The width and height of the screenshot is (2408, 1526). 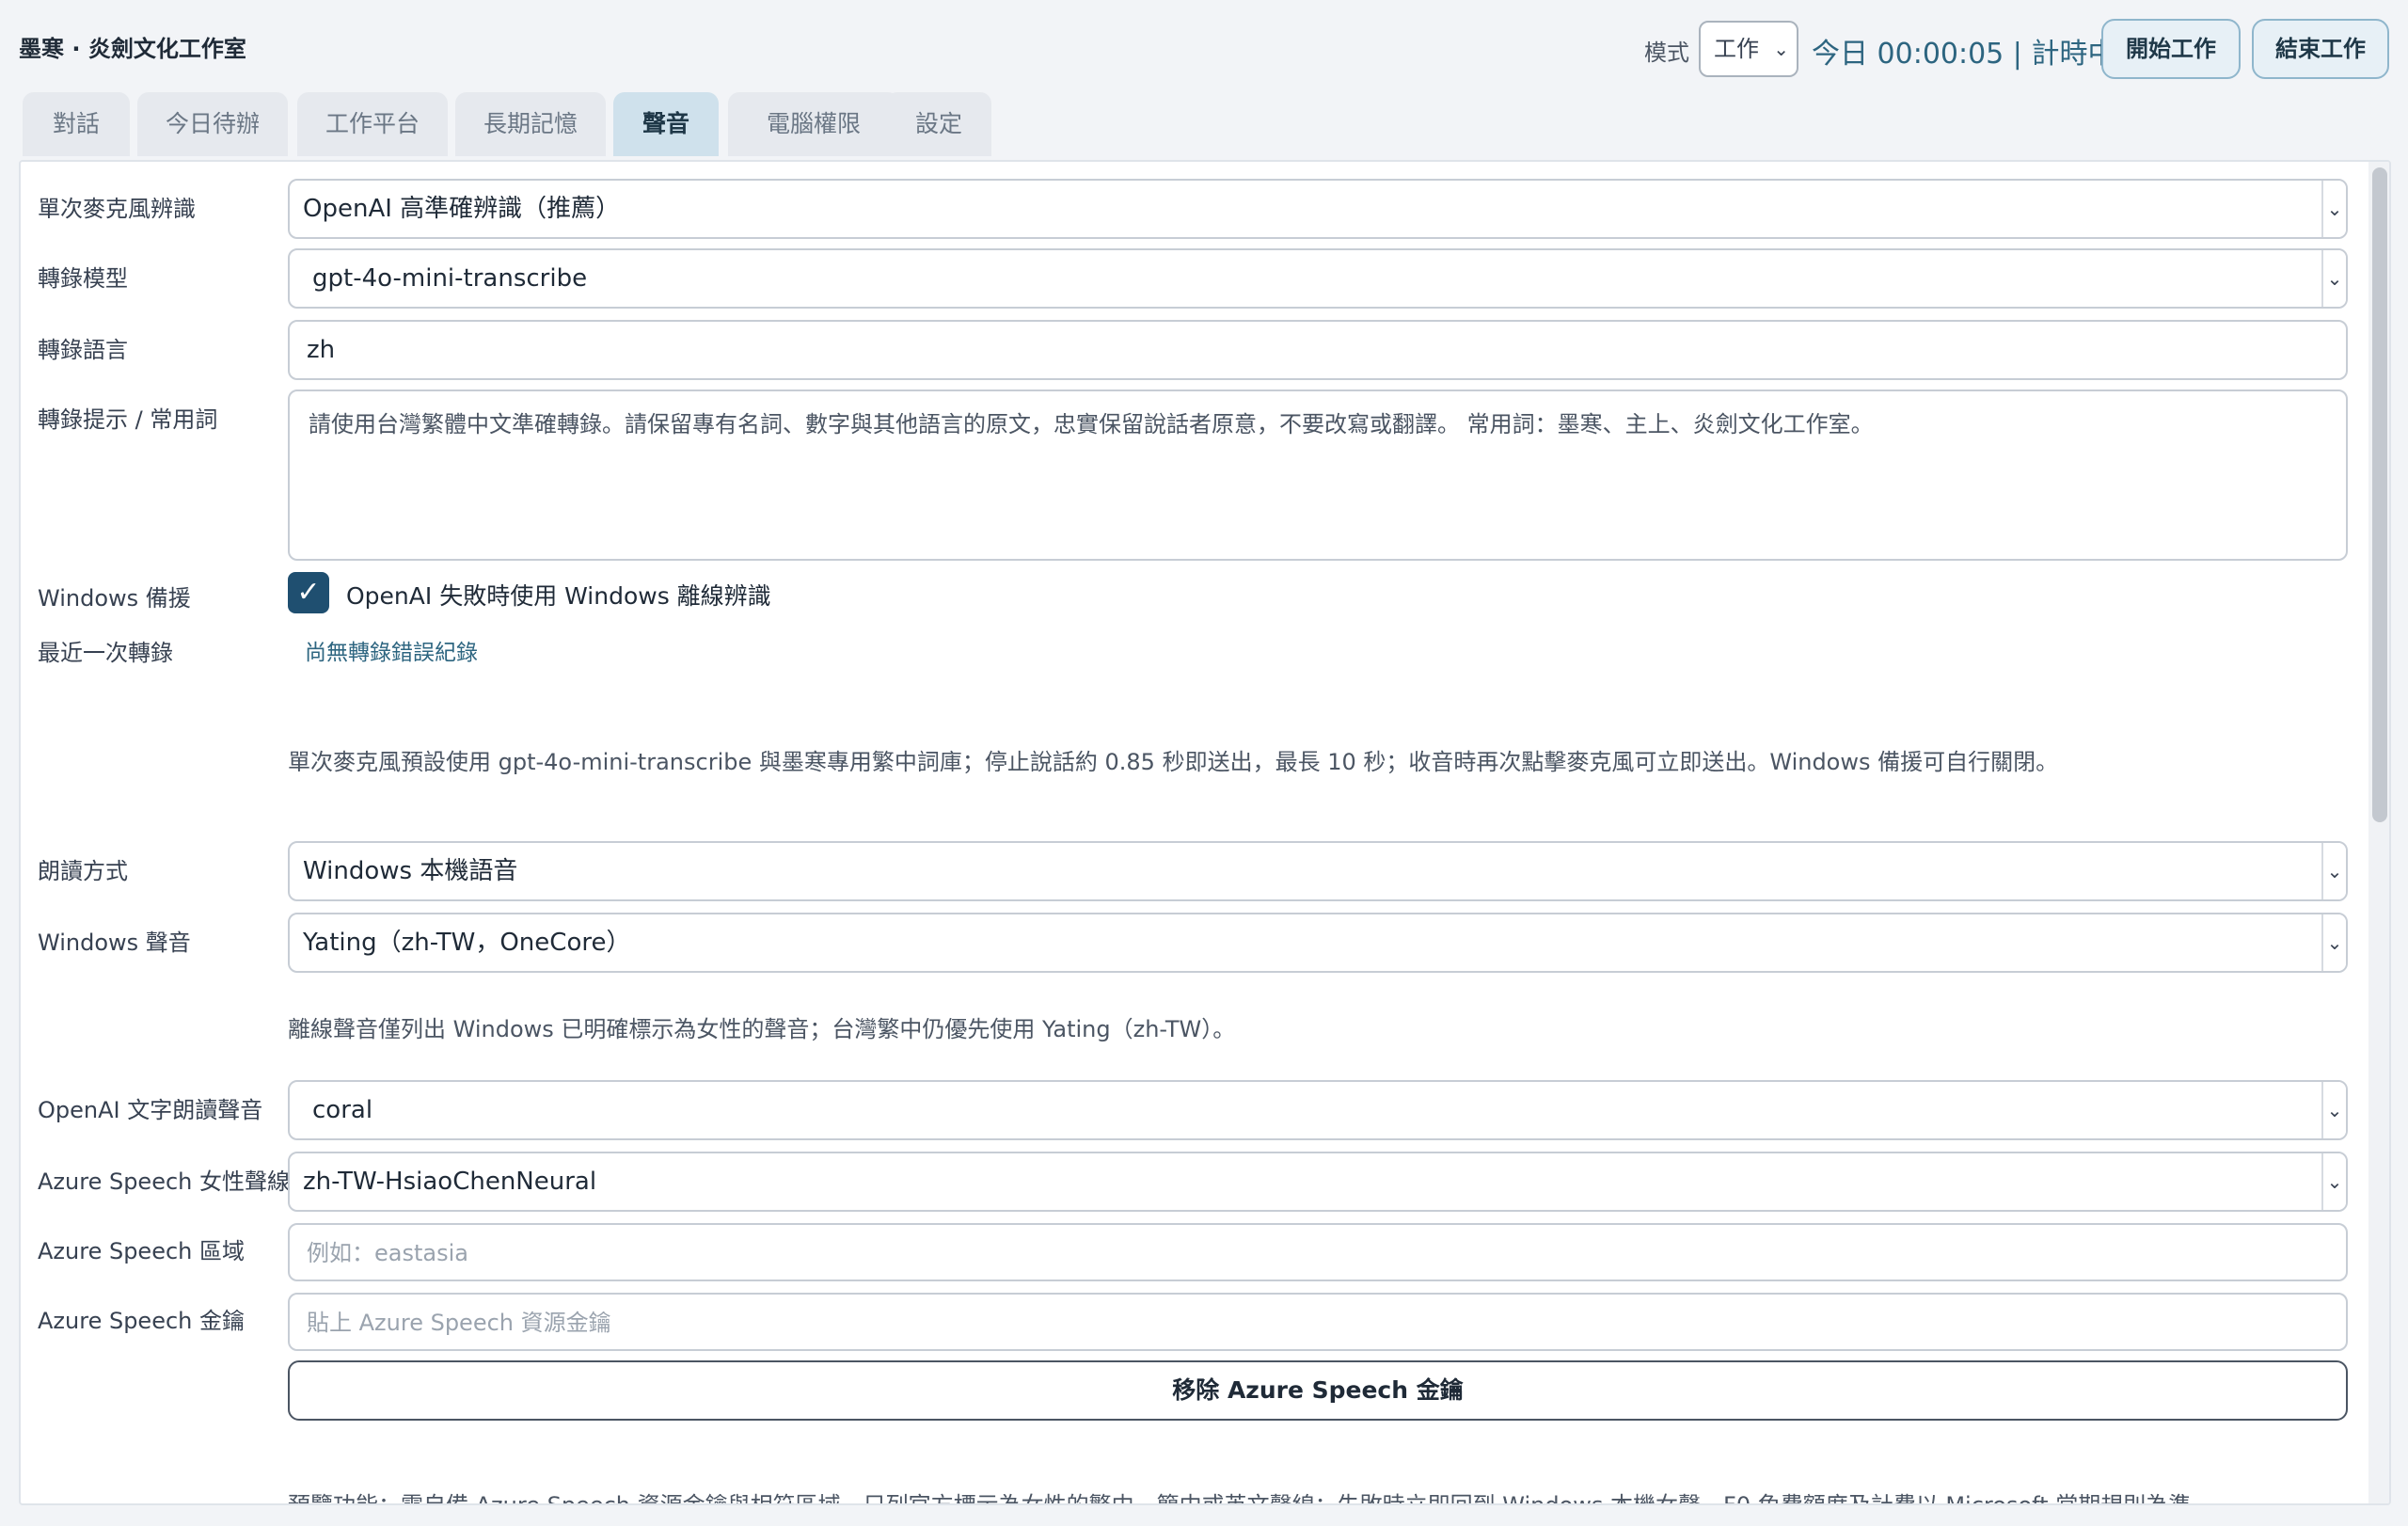 What do you see at coordinates (450, 278) in the screenshot?
I see `transcribe-model-value: gpt-4o-mini-transcribe` at bounding box center [450, 278].